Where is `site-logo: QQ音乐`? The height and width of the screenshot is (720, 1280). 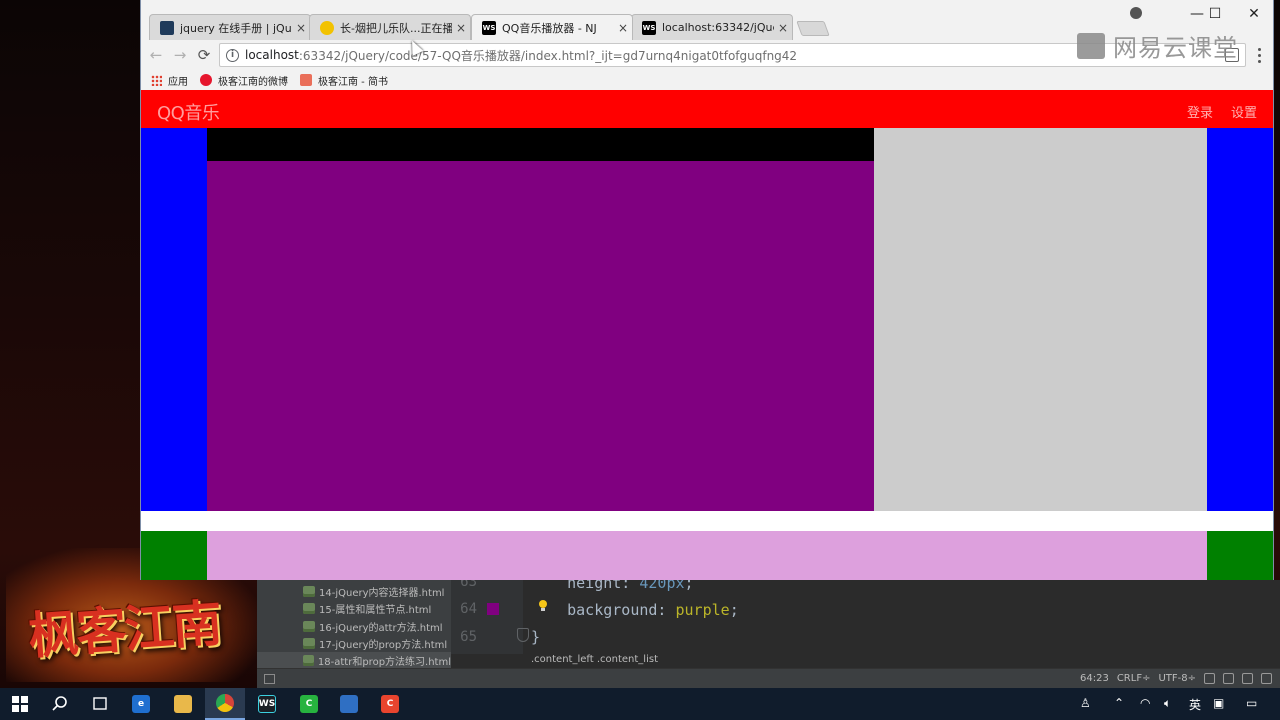
site-logo: QQ音乐 is located at coordinates (188, 112).